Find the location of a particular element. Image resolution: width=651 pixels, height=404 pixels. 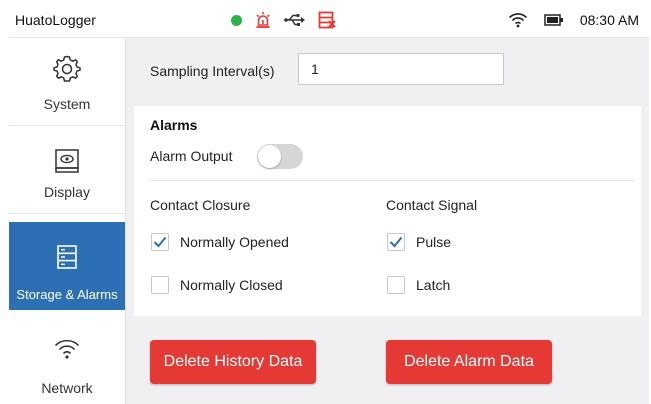

latch-option: Latch is located at coordinates (418, 285).